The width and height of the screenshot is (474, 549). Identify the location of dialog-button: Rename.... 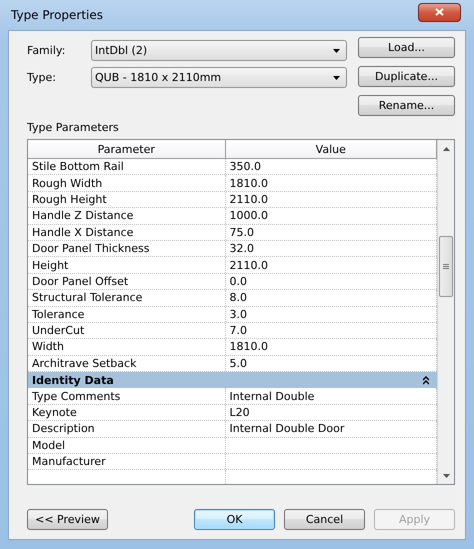
(406, 105).